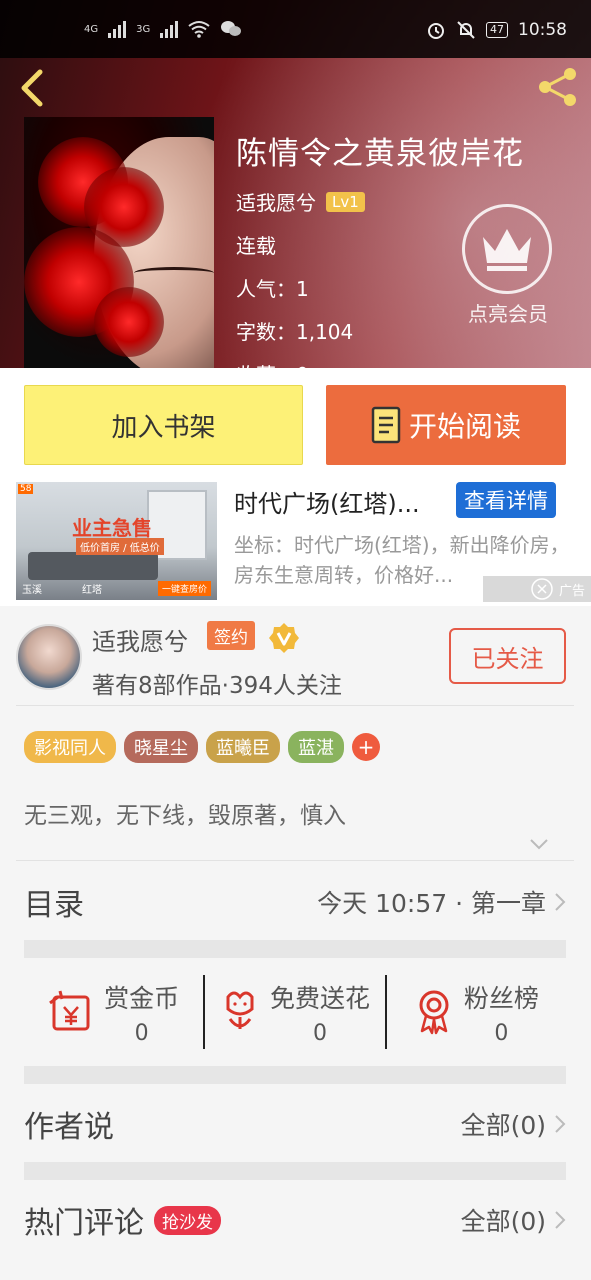  What do you see at coordinates (466, 30) in the screenshot?
I see `mute-bell-icon` at bounding box center [466, 30].